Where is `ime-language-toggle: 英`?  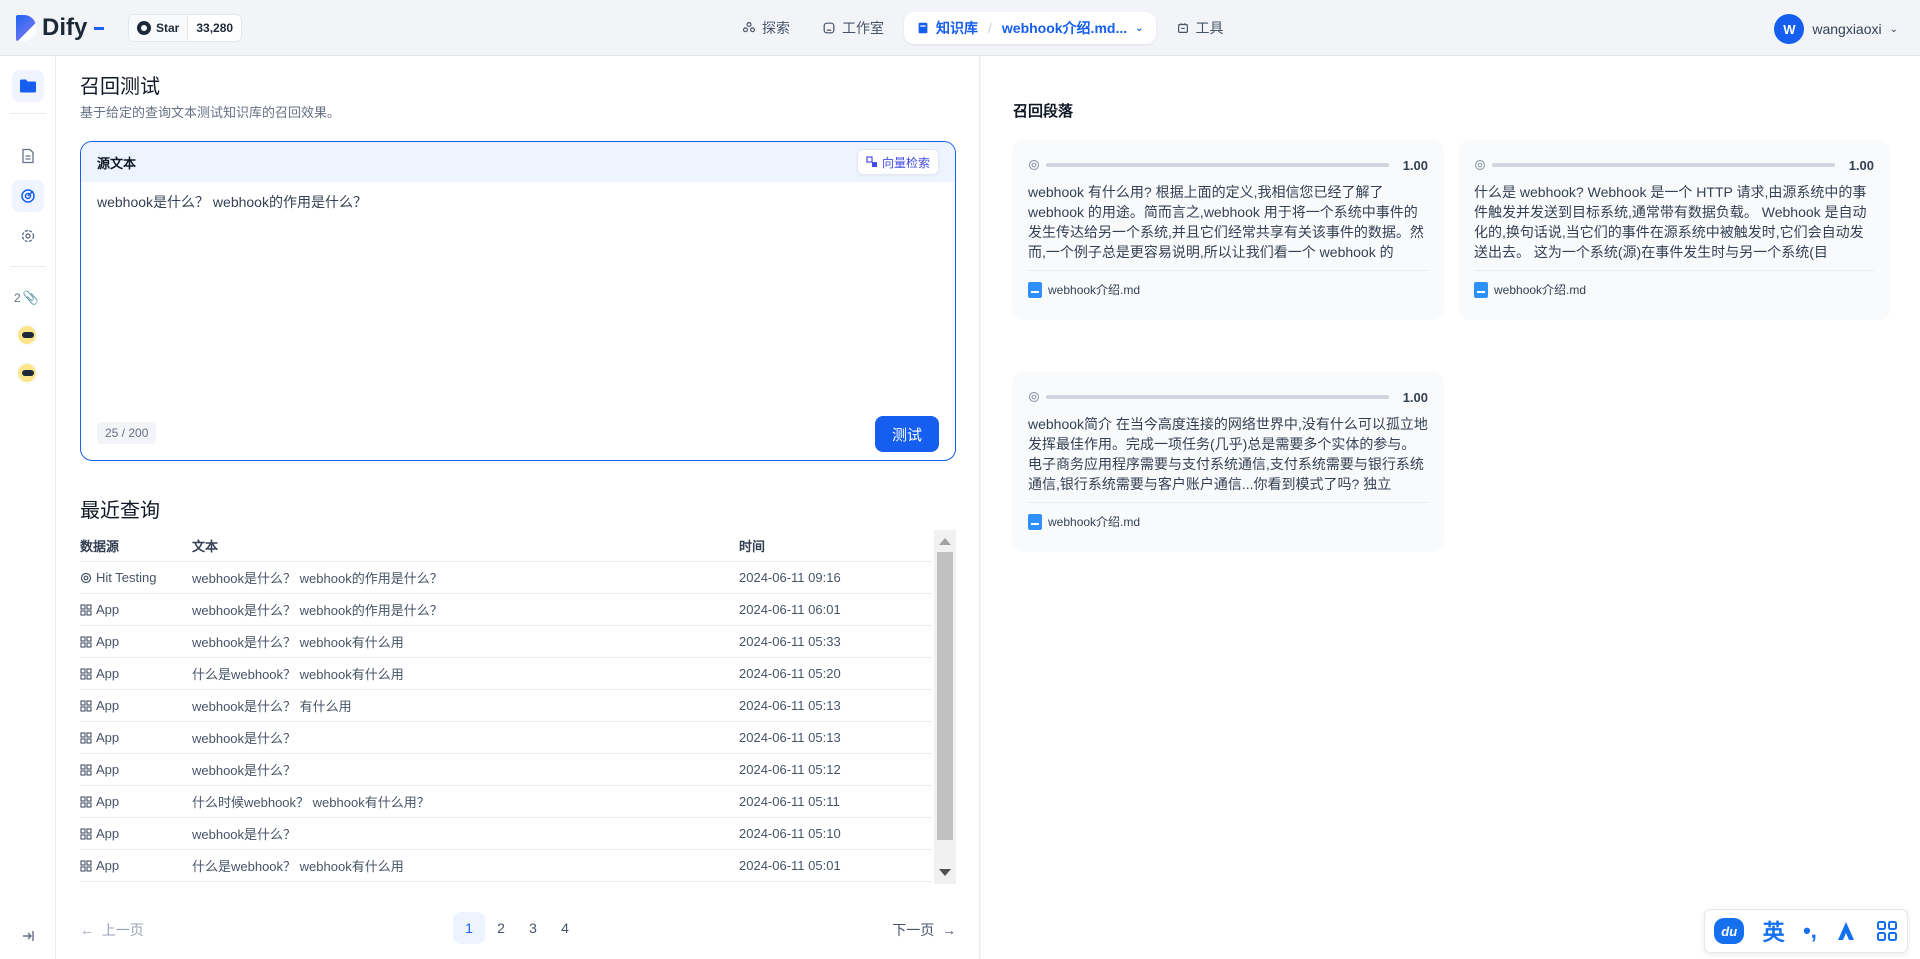
ime-language-toggle: 英 is located at coordinates (1774, 931).